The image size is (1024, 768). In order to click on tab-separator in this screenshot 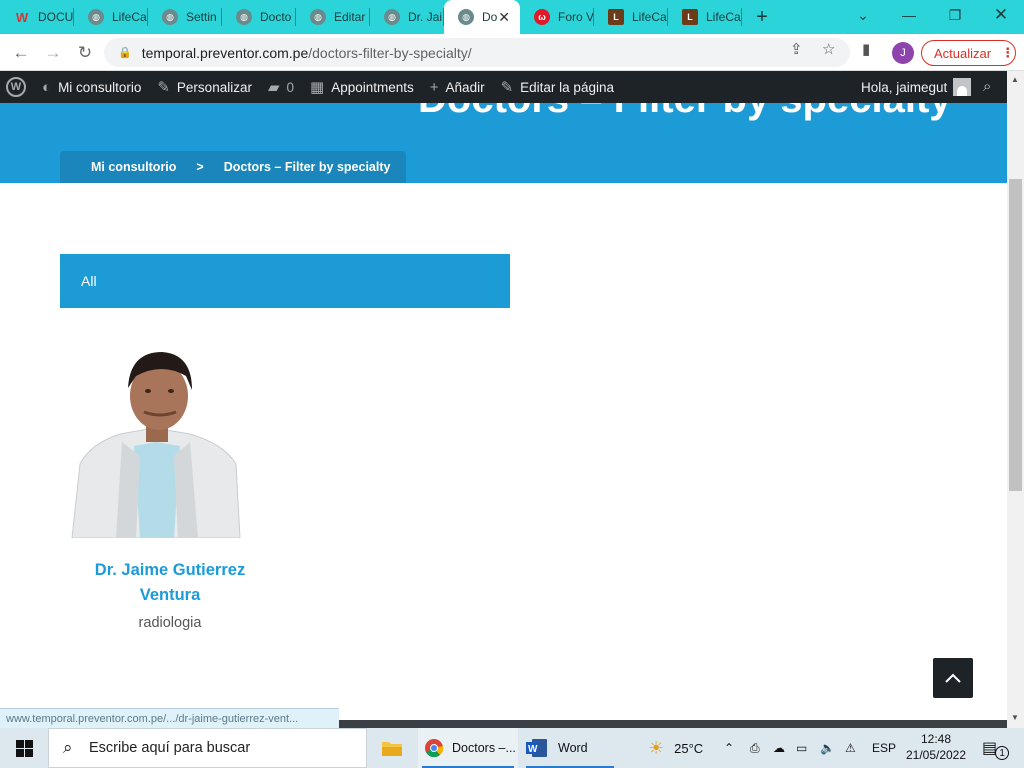, I will do `click(741, 17)`.